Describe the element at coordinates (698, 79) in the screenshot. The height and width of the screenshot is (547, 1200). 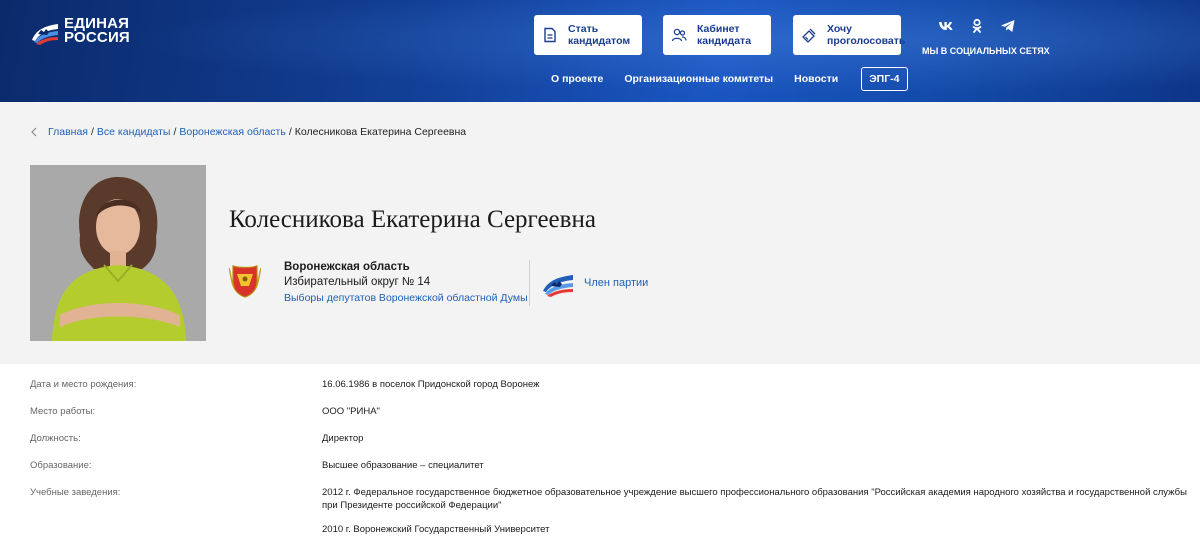
I see `nav-org-committees: Организационные комитеты` at that location.